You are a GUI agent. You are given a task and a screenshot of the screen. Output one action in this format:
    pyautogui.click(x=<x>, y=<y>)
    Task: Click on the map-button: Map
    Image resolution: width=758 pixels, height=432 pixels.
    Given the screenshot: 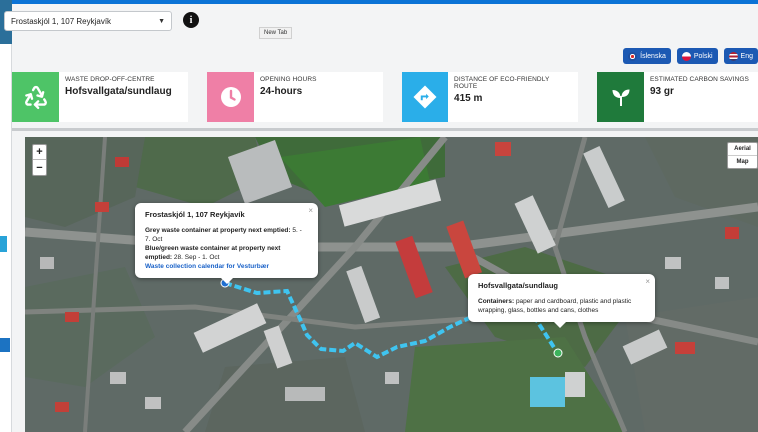 What is the action you would take?
    pyautogui.click(x=742, y=162)
    